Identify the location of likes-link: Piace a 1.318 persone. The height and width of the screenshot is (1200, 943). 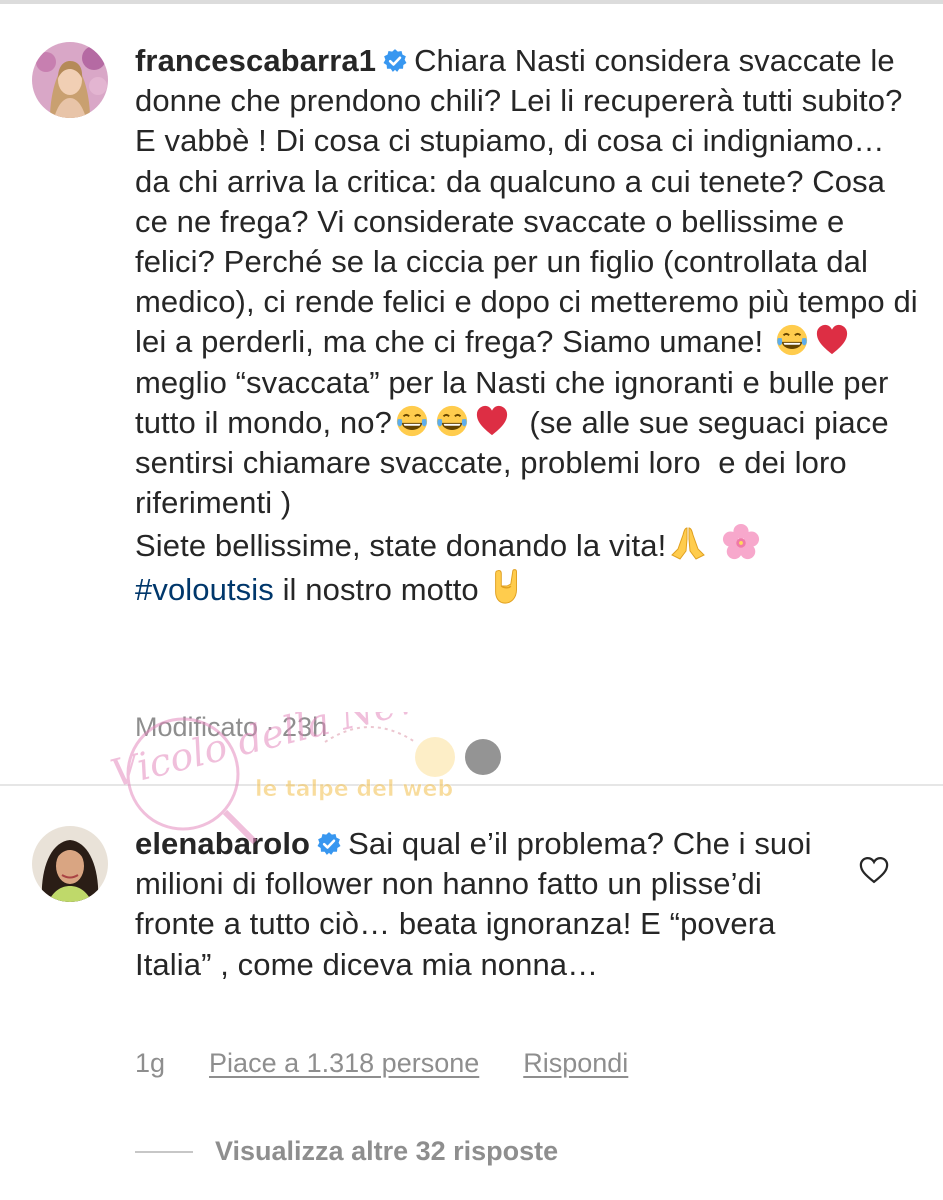
(344, 1063).